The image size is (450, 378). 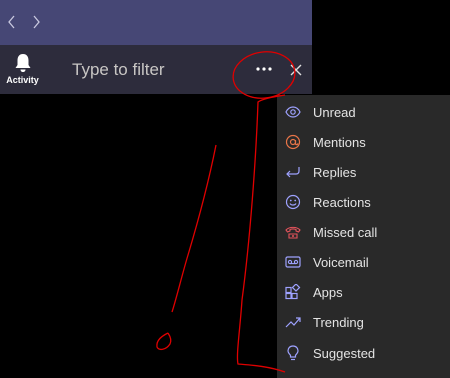 I want to click on more-options-button, so click(x=264, y=69).